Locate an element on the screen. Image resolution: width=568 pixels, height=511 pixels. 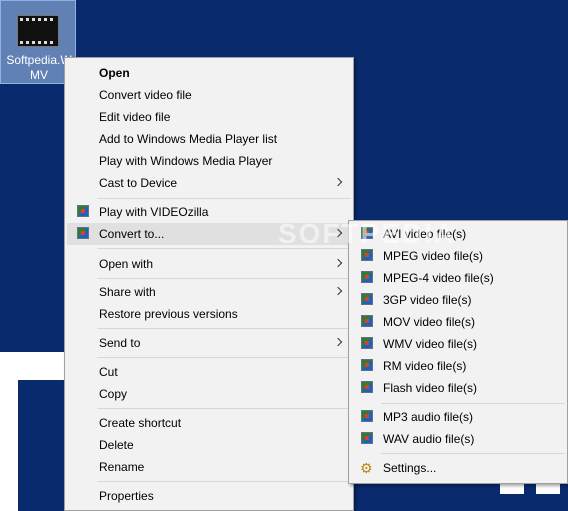
menu-item-label: Edit video file is located at coordinates (135, 117).